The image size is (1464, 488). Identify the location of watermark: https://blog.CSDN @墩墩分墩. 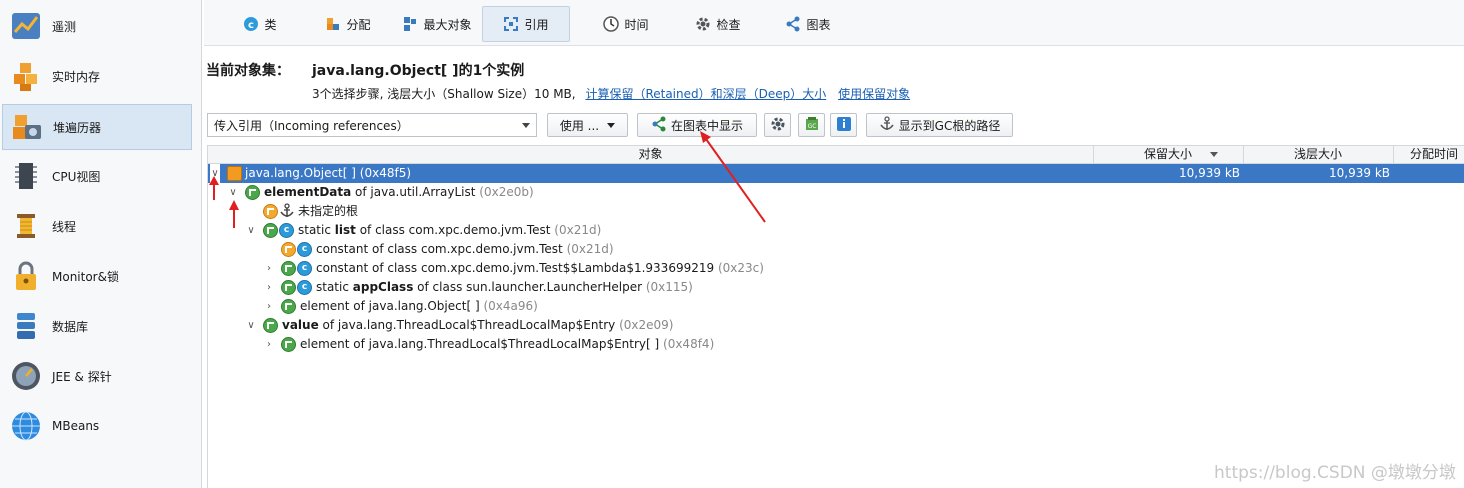
(1335, 473).